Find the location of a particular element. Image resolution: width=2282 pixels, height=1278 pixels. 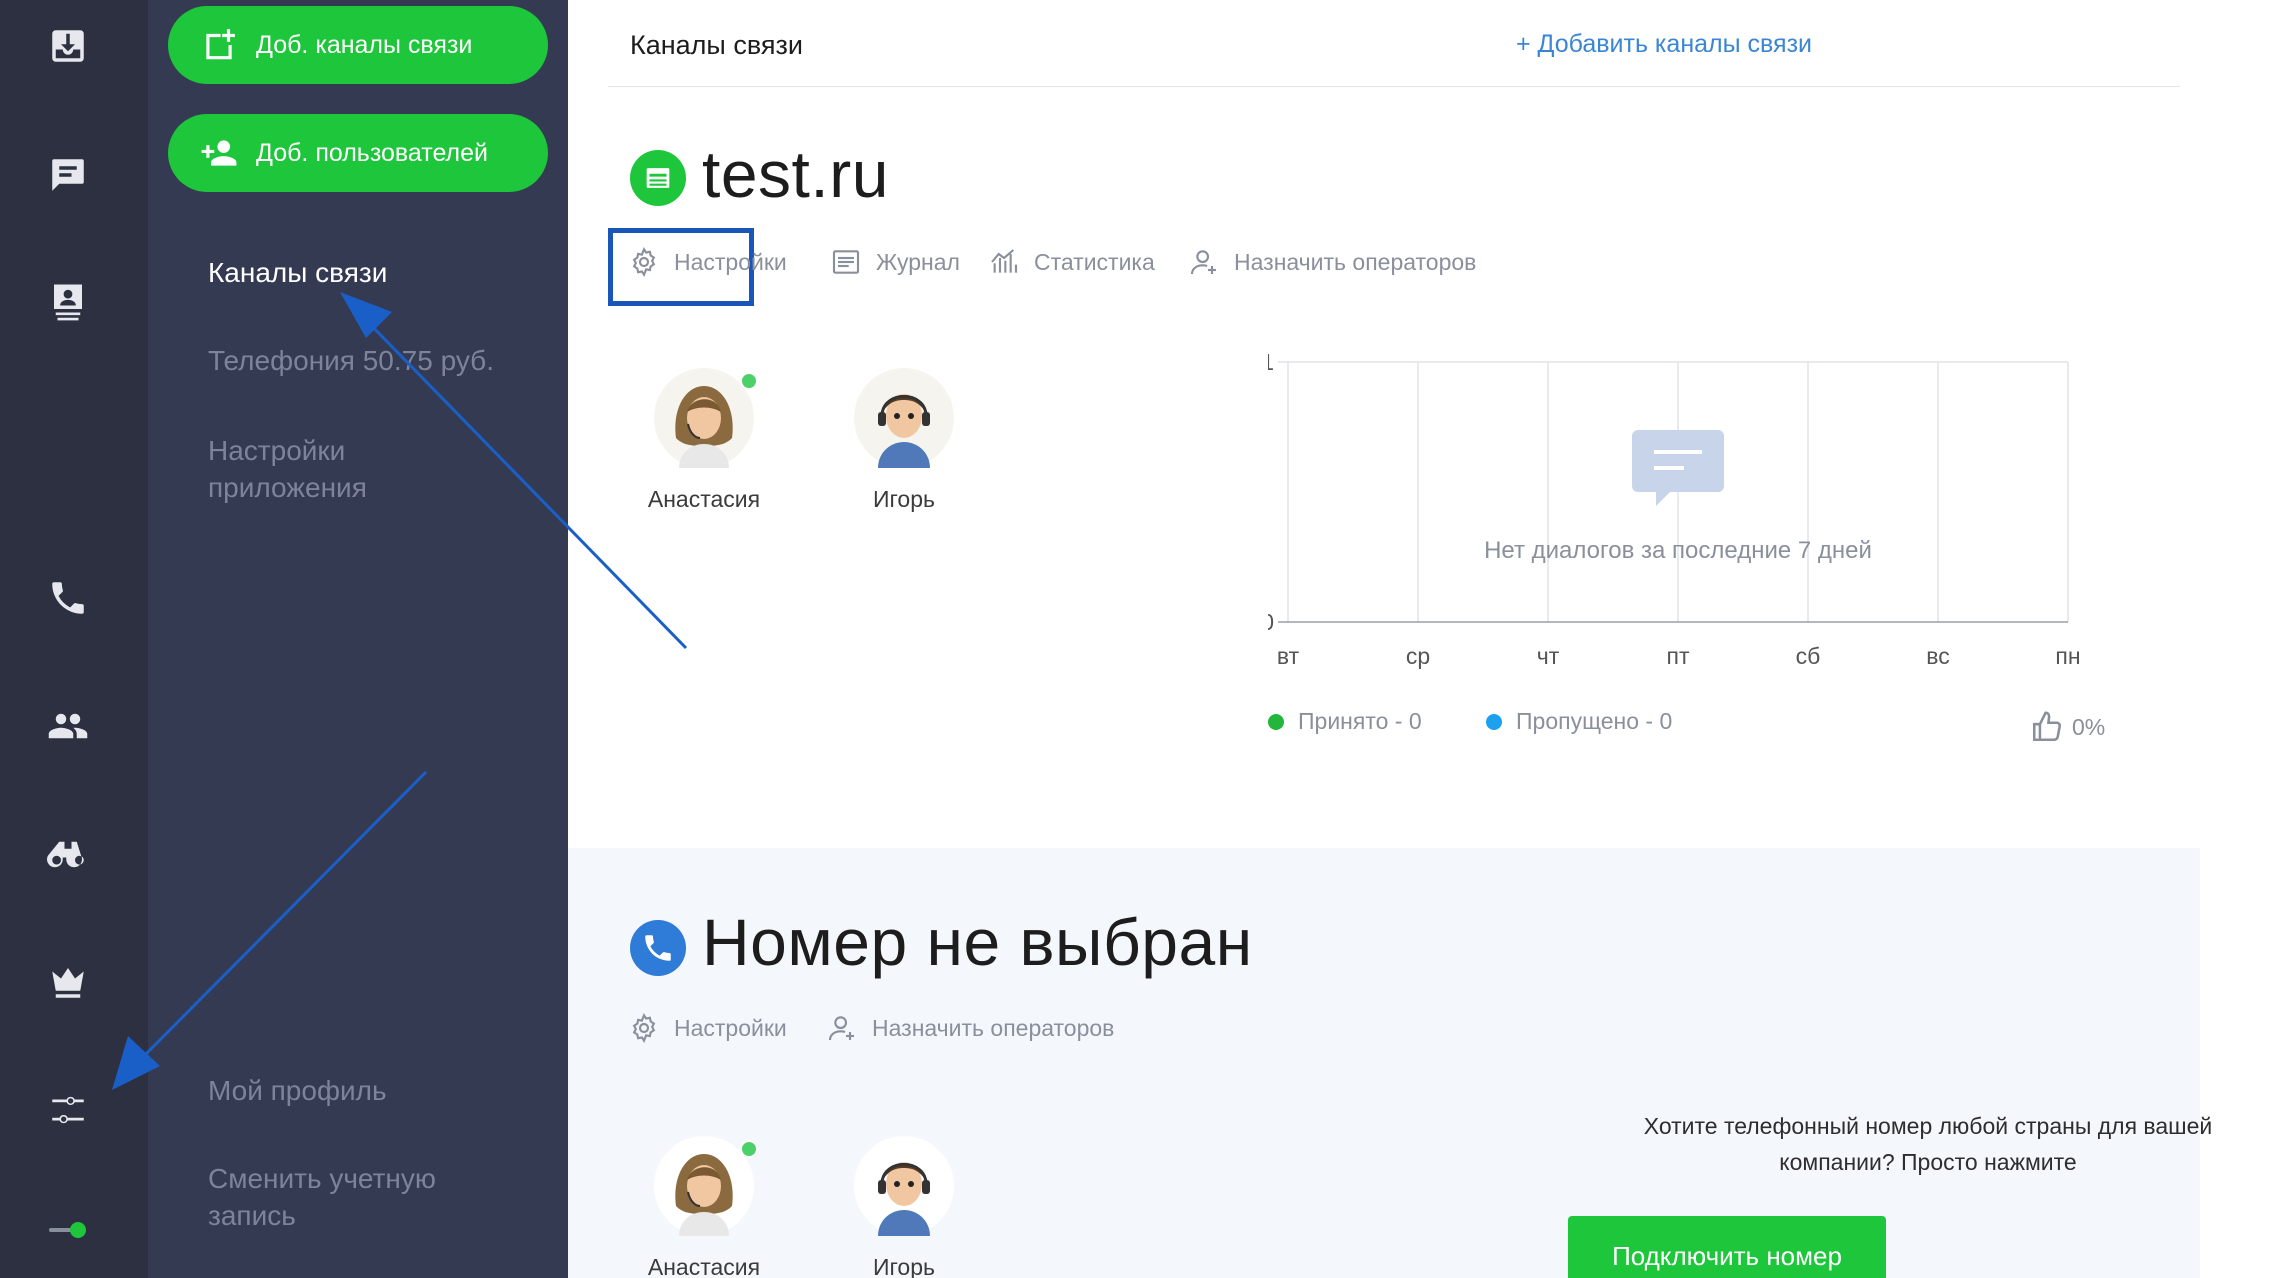

sliders-icon is located at coordinates (68, 1110).